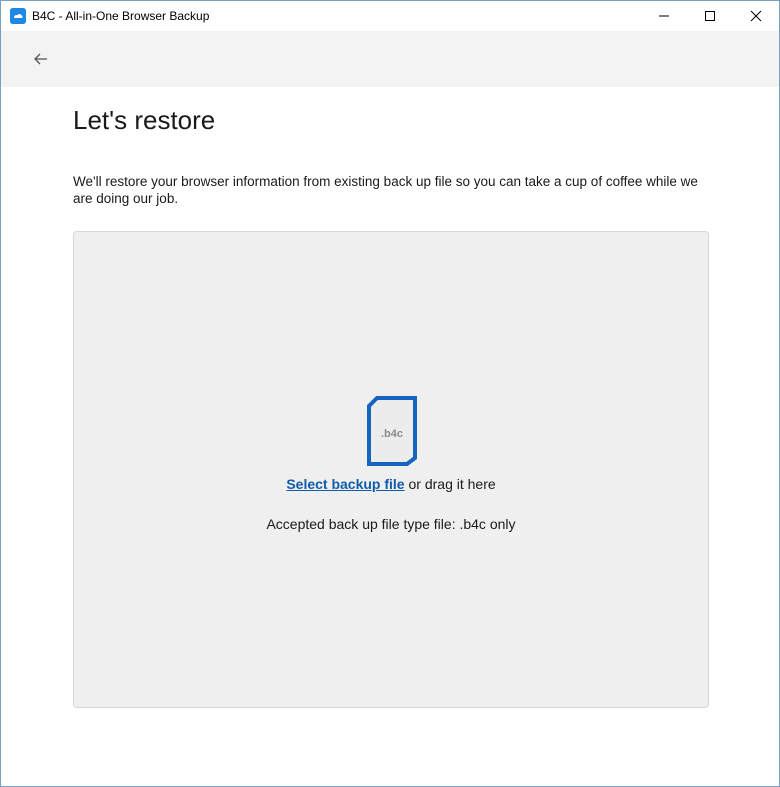  I want to click on file-extension-label: .b4c, so click(392, 434).